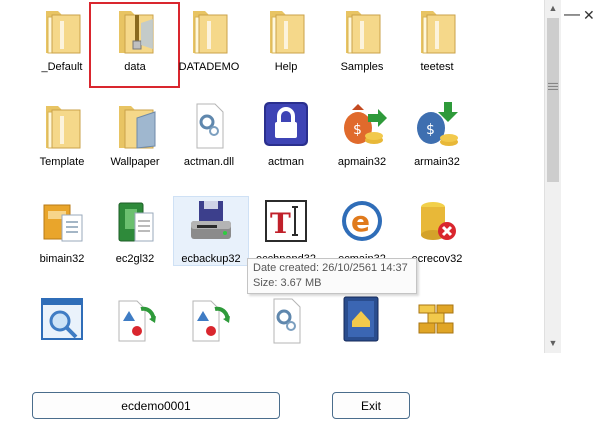 Image resolution: width=602 pixels, height=432 pixels. Describe the element at coordinates (137, 127) in the screenshot. I see `folder-image-icon` at that location.